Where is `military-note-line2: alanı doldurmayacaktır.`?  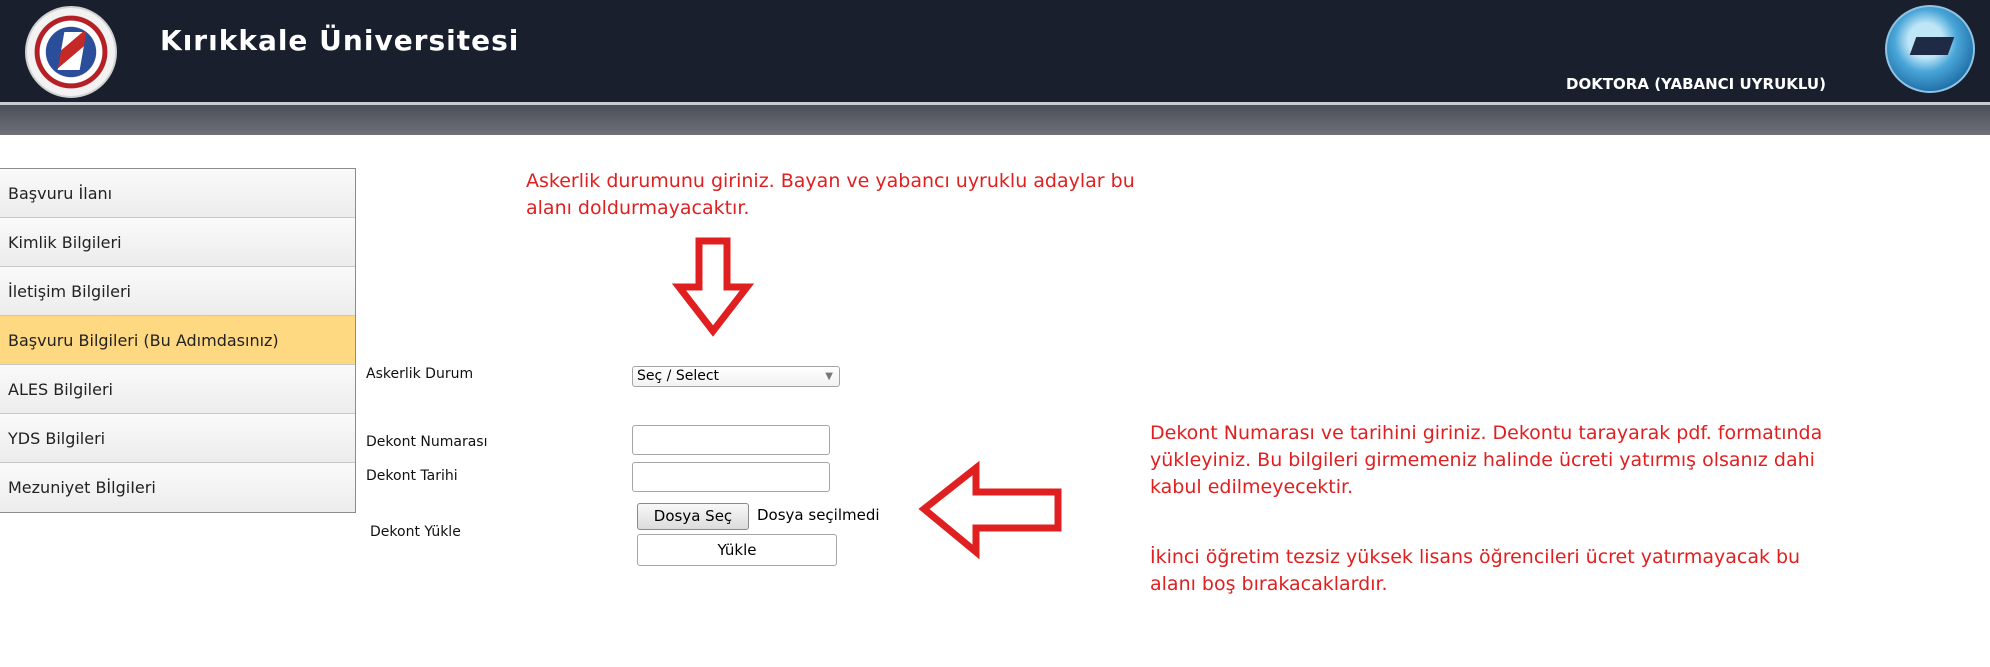 military-note-line2: alanı doldurmayacaktır. is located at coordinates (638, 208).